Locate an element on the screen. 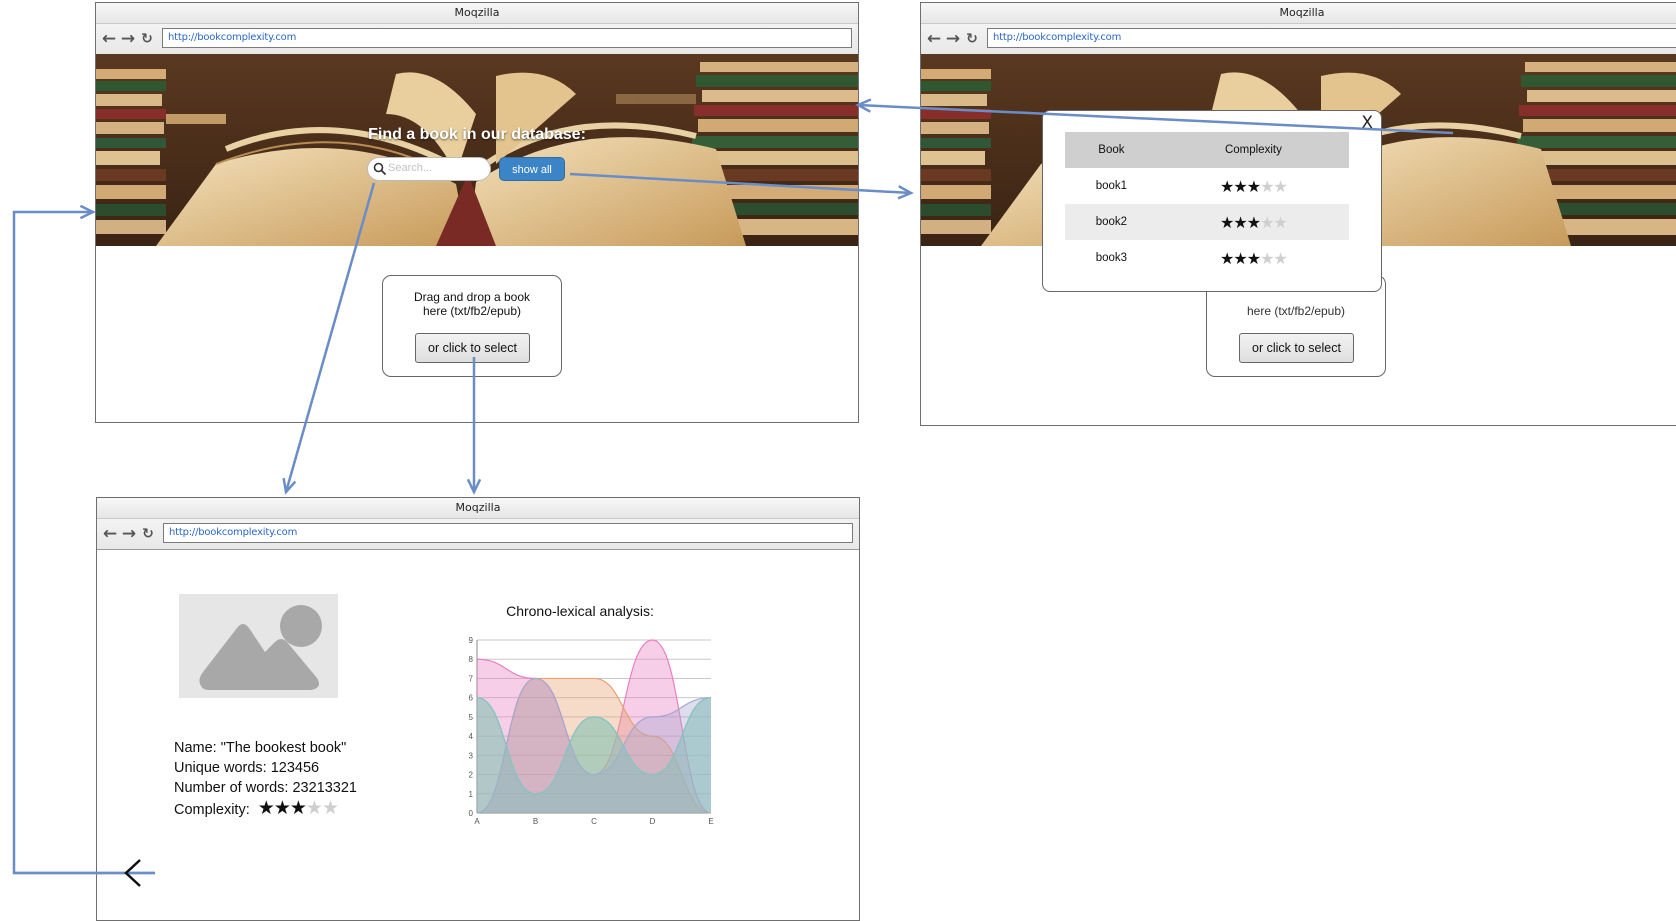  x-tick-label: D is located at coordinates (653, 821).